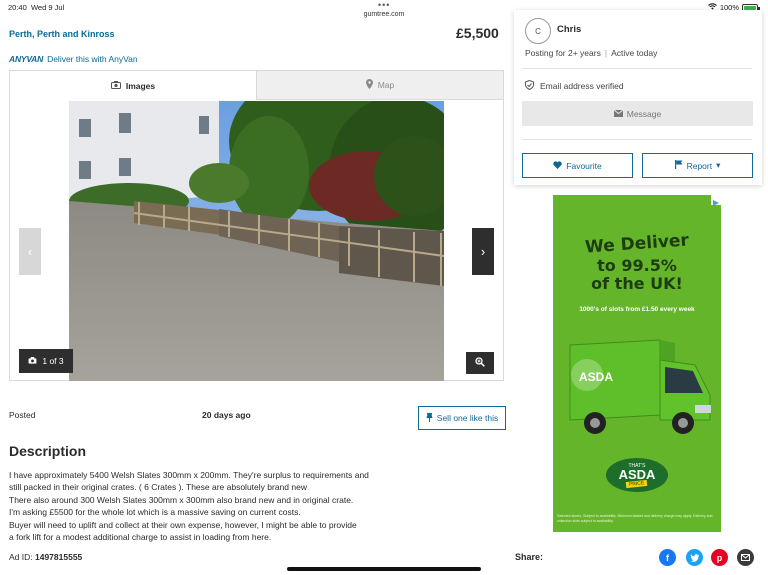 The height and width of the screenshot is (575, 768). Describe the element at coordinates (467, 418) in the screenshot. I see `sell-button-label: Sell one like this` at that location.